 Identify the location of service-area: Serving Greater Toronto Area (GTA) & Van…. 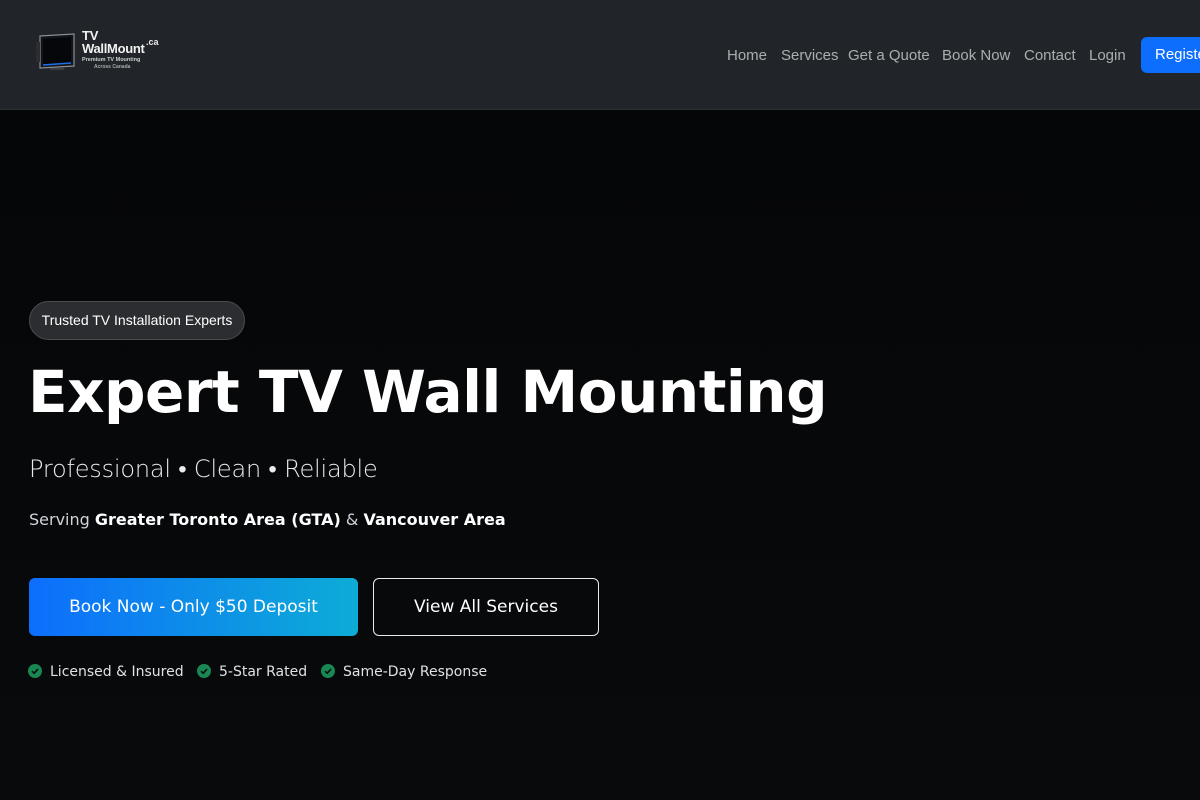
(267, 520).